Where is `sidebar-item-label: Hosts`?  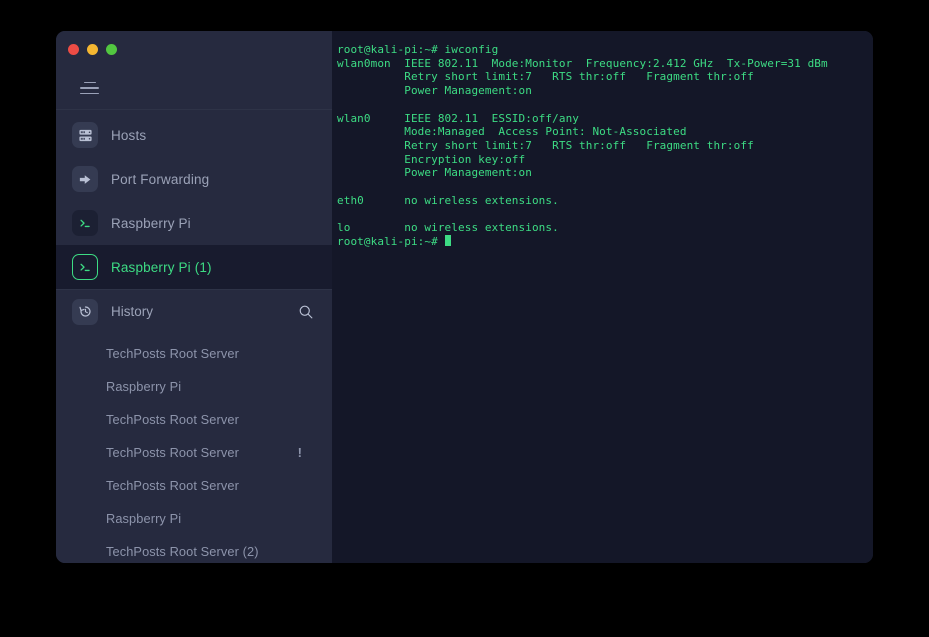 sidebar-item-label: Hosts is located at coordinates (129, 135).